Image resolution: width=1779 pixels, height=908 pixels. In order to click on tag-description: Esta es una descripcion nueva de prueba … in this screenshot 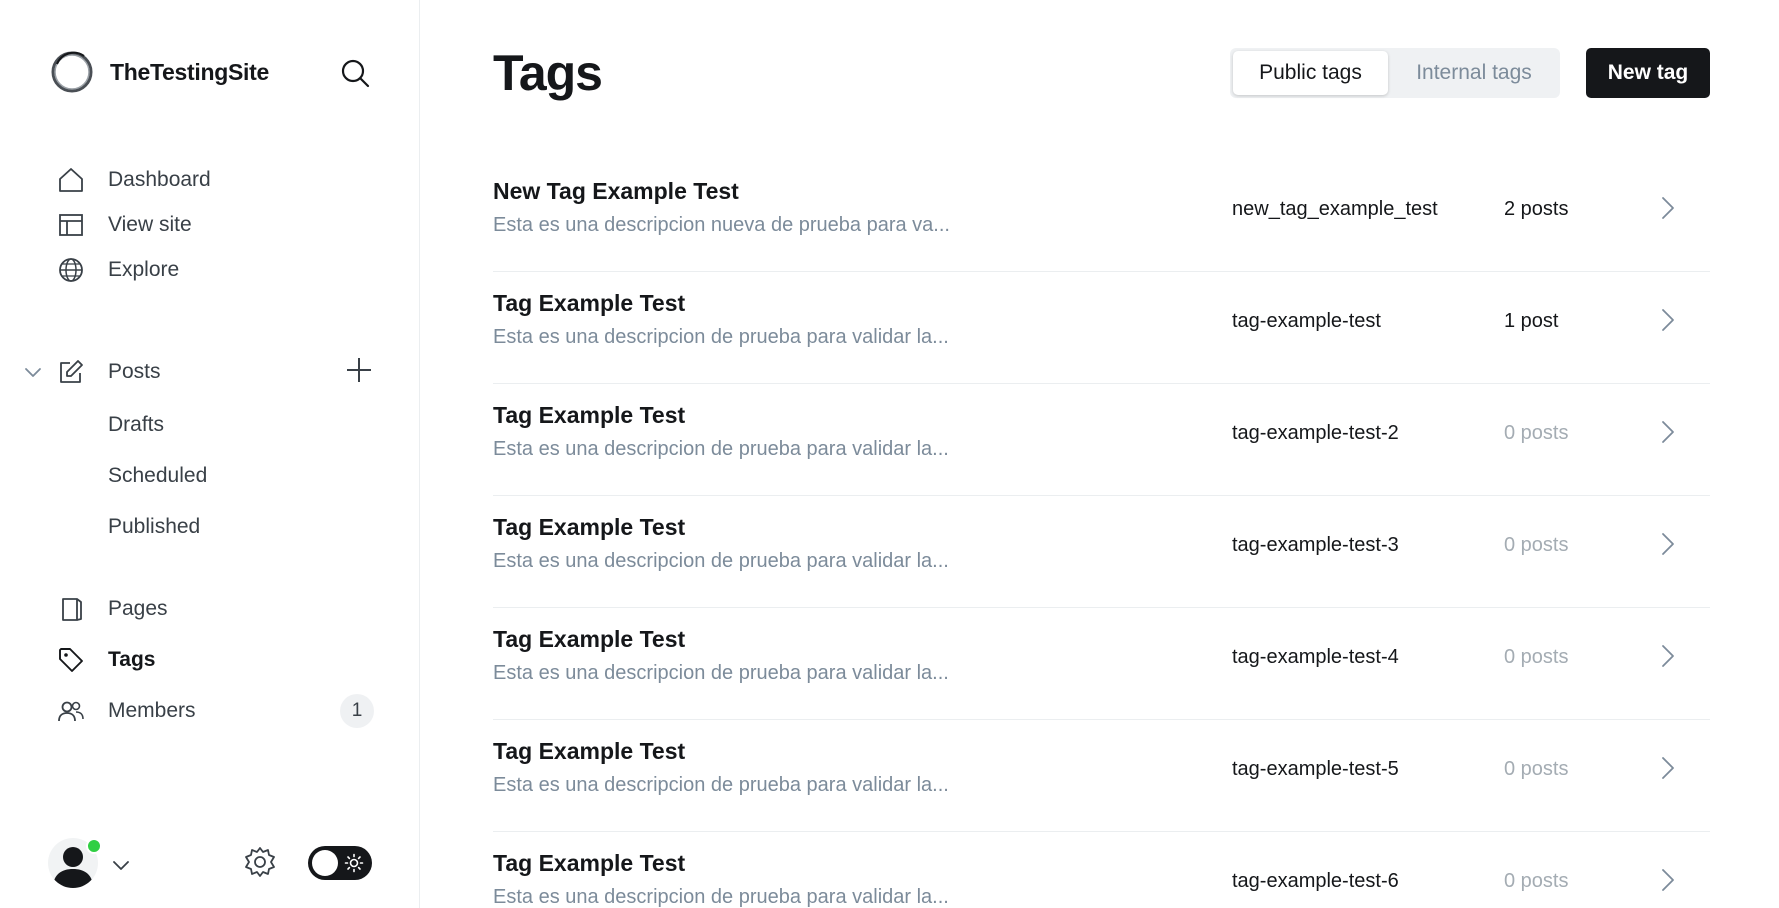, I will do `click(721, 225)`.